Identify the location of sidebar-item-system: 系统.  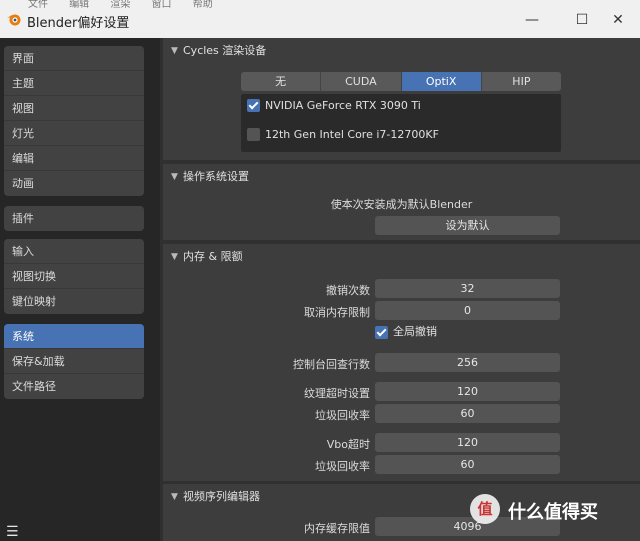
(74, 336).